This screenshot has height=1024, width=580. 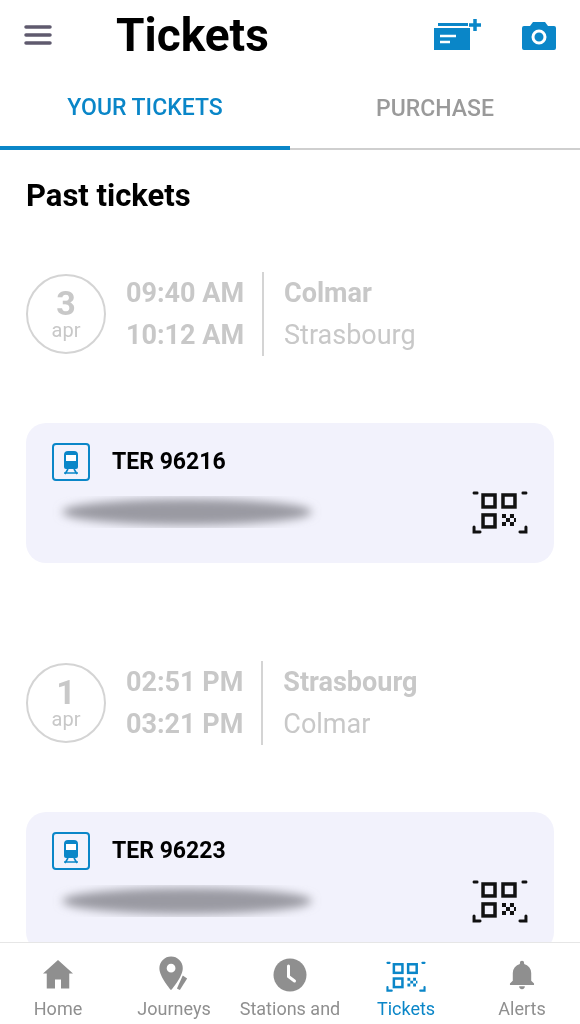 I want to click on train-number: TER 96223, so click(x=169, y=850).